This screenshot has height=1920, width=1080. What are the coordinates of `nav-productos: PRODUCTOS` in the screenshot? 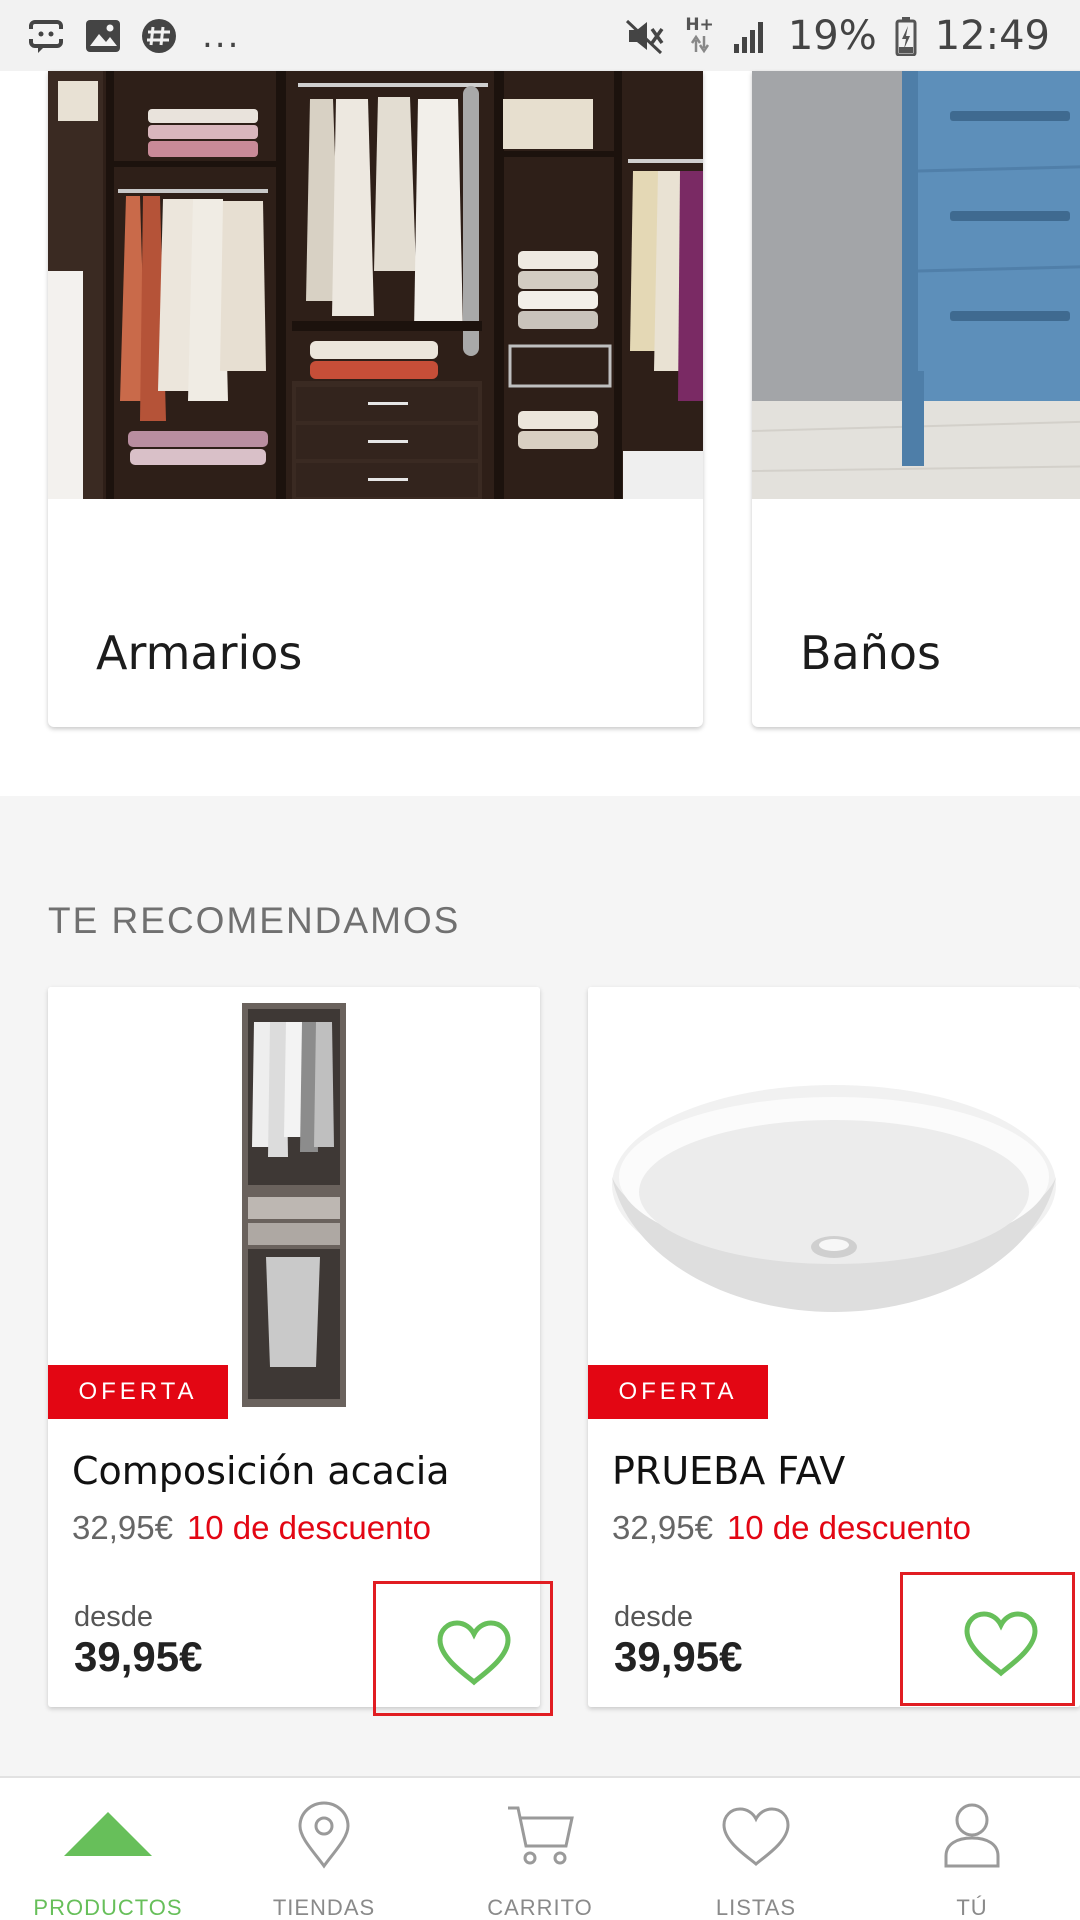 It's located at (108, 1849).